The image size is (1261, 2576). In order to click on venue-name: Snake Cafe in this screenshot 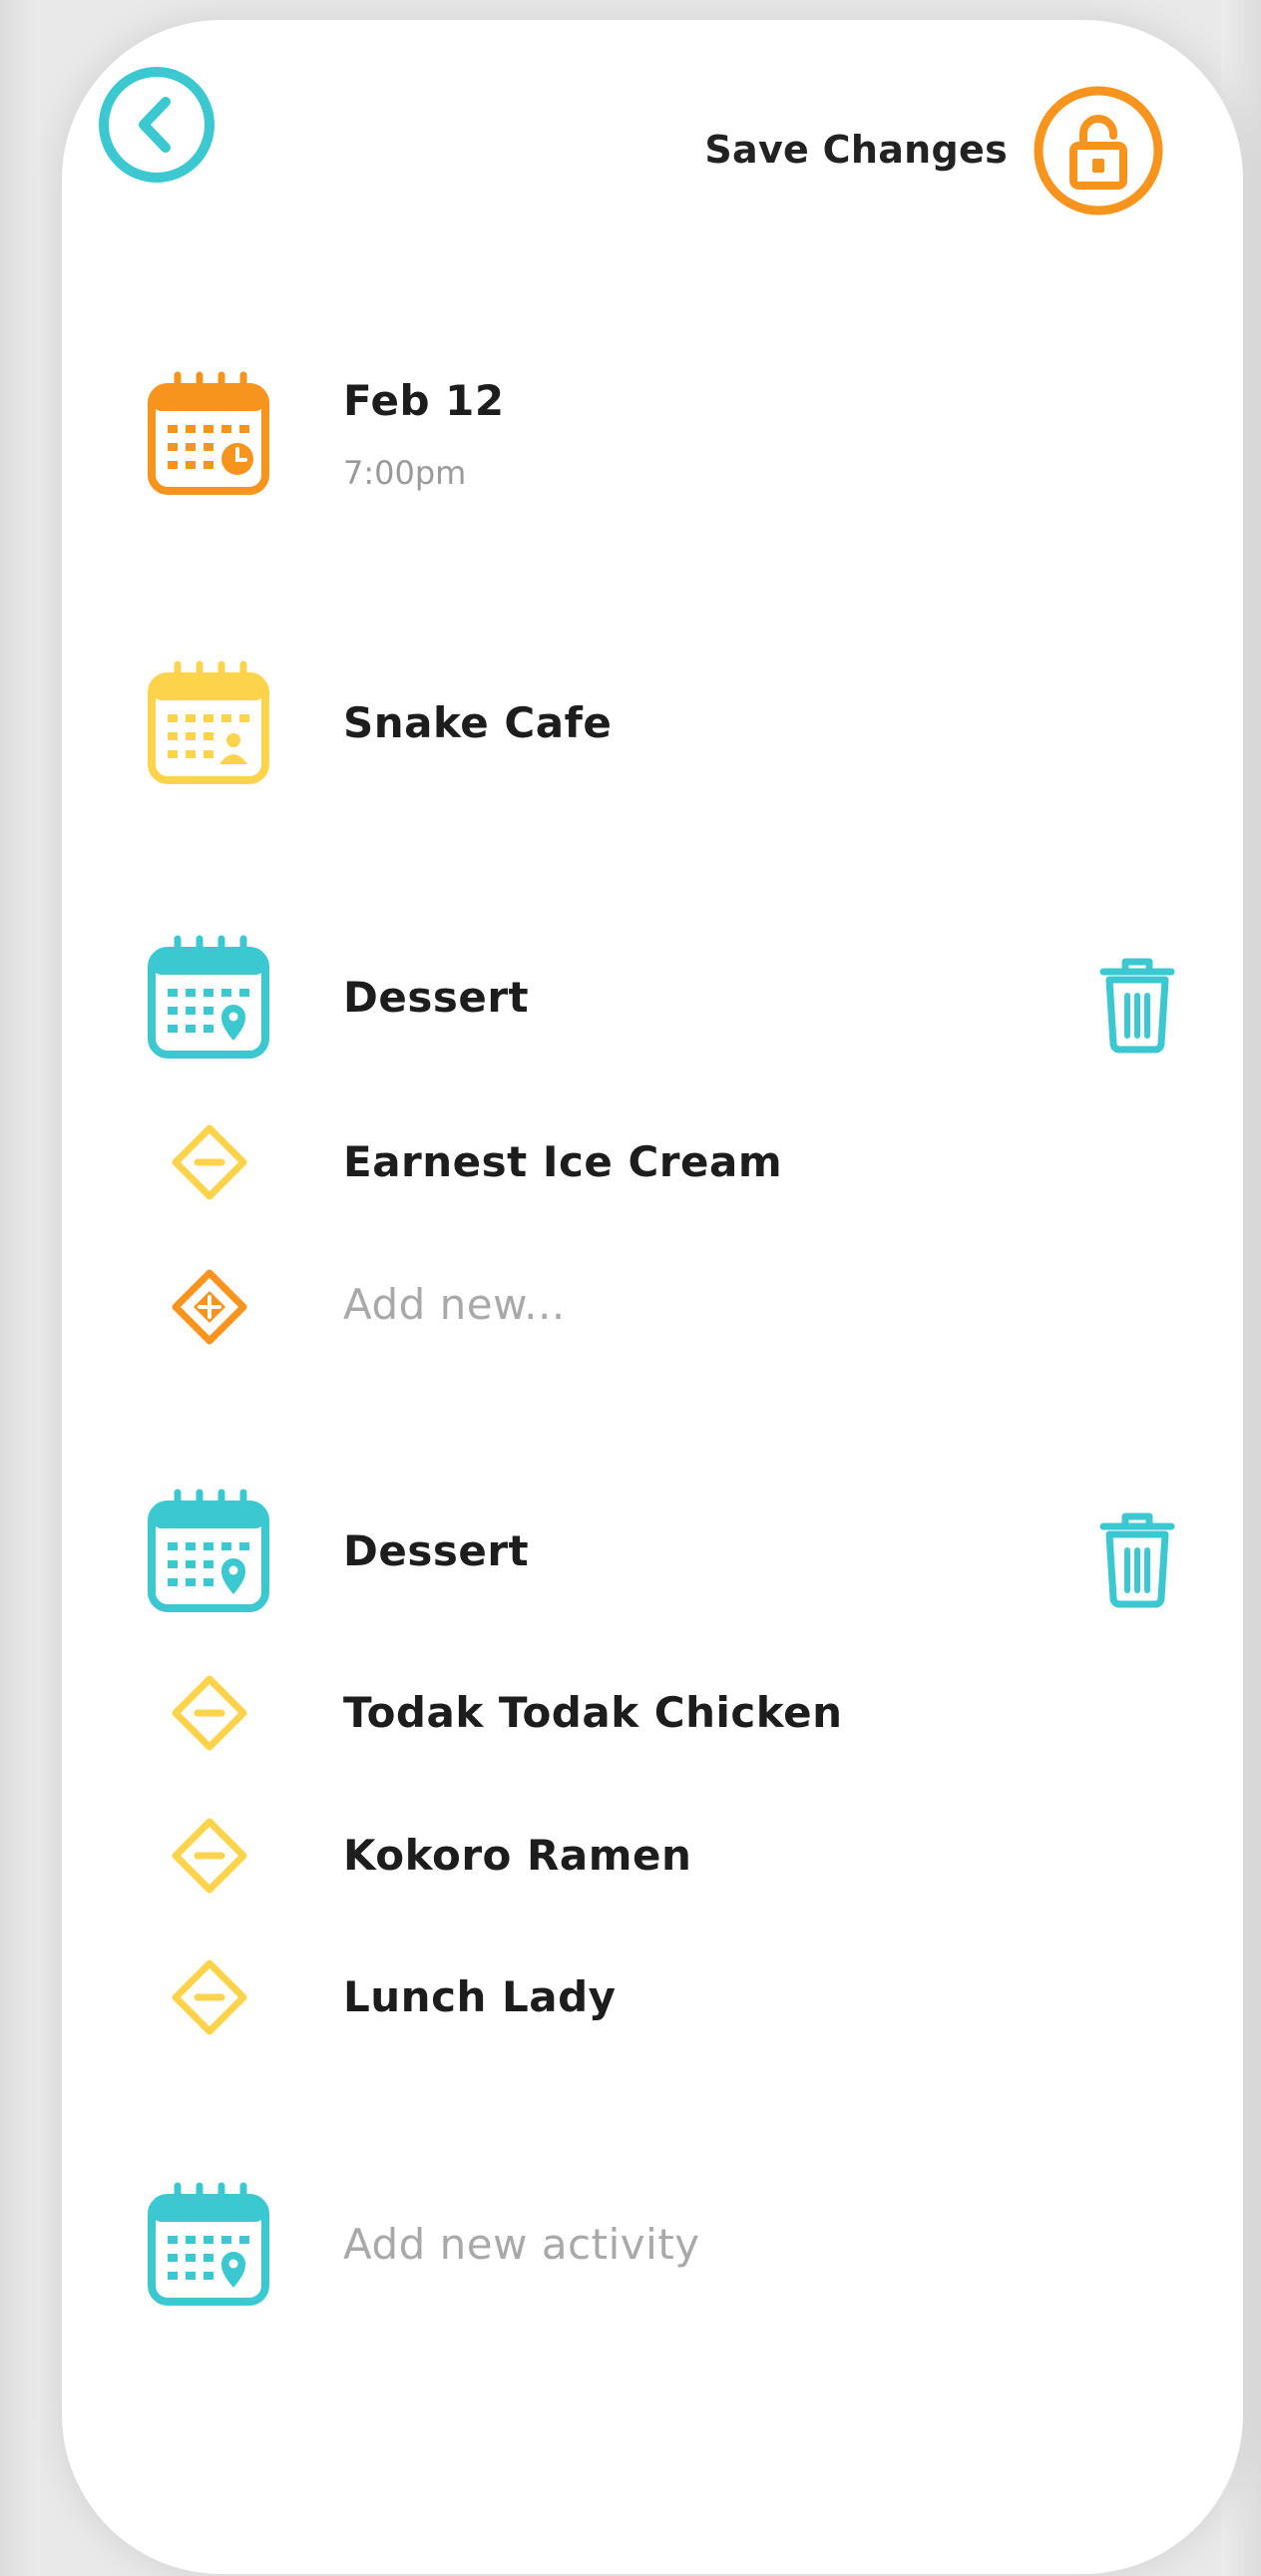, I will do `click(477, 723)`.